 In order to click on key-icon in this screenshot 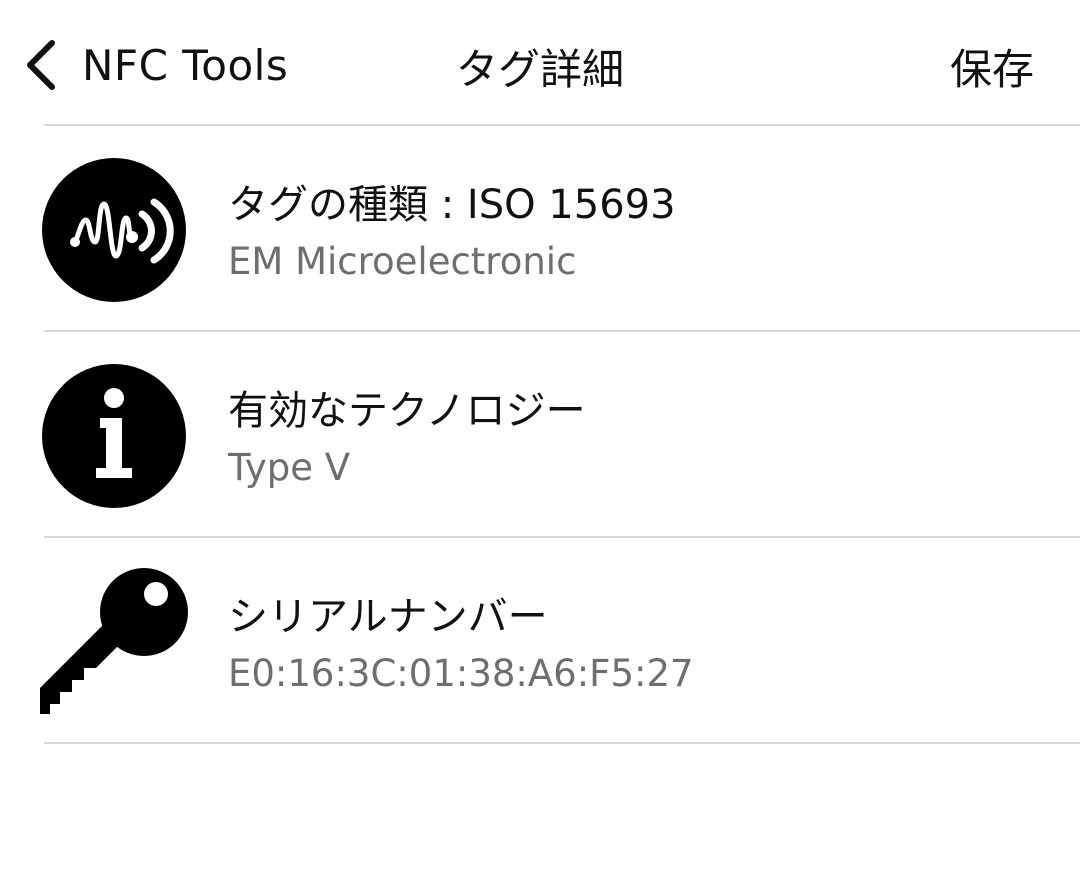, I will do `click(114, 642)`.